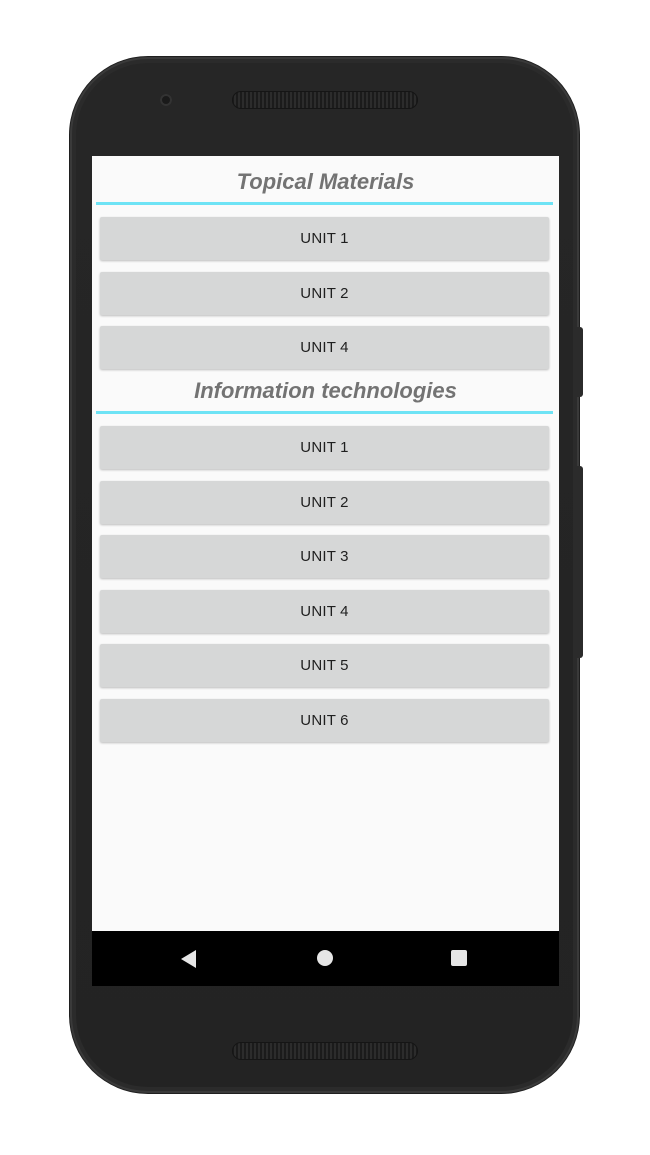 Image resolution: width=650 pixels, height=1155 pixels. Describe the element at coordinates (325, 1051) in the screenshot. I see `bottom-speaker` at that location.